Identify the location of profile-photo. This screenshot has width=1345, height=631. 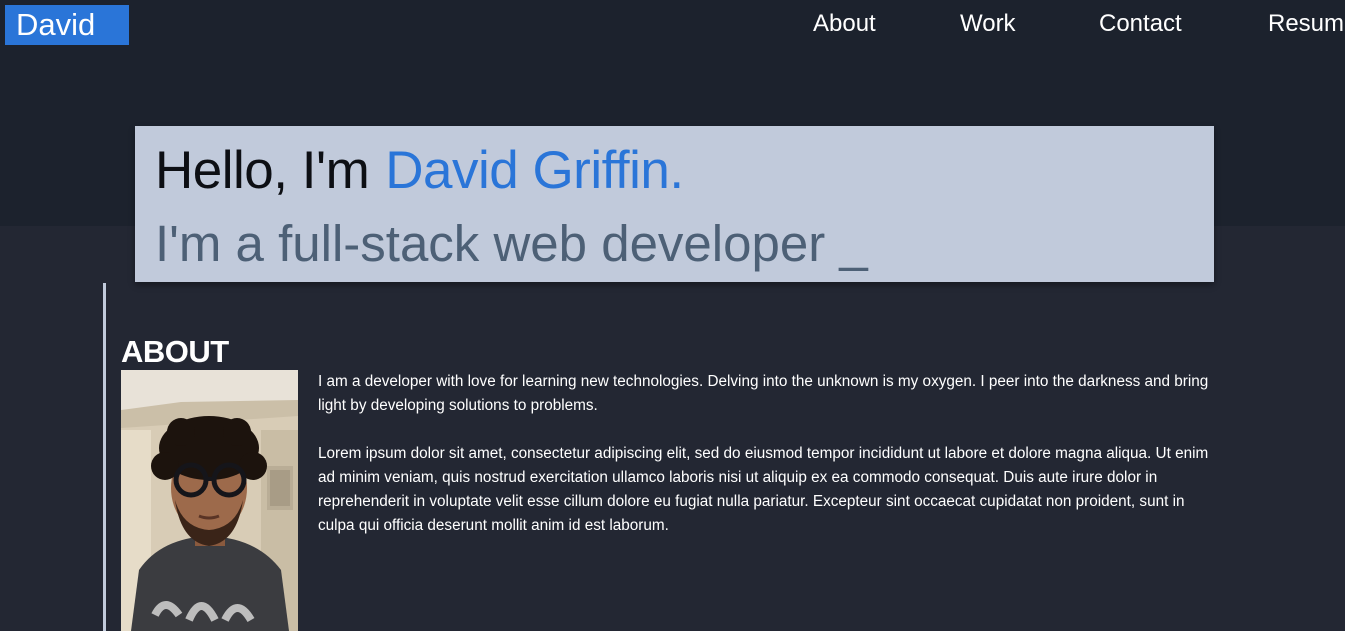
(209, 500).